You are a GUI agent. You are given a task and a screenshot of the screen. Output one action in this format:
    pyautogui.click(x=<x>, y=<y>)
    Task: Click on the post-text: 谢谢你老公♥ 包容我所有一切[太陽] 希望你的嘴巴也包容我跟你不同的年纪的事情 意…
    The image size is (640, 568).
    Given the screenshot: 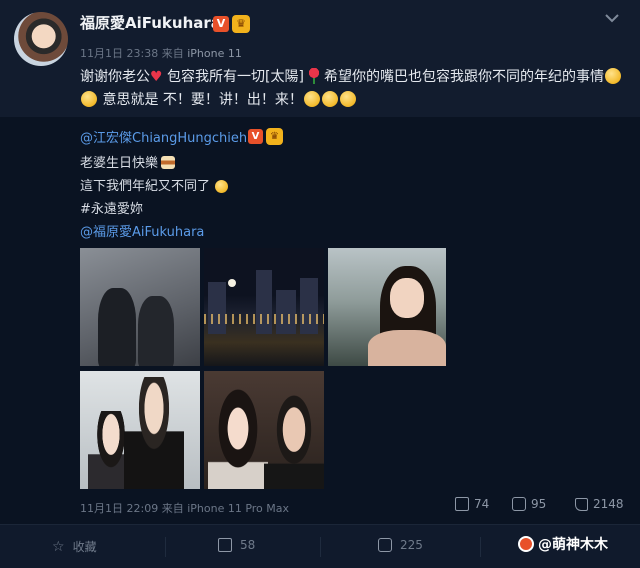 What is the action you would take?
    pyautogui.click(x=352, y=89)
    